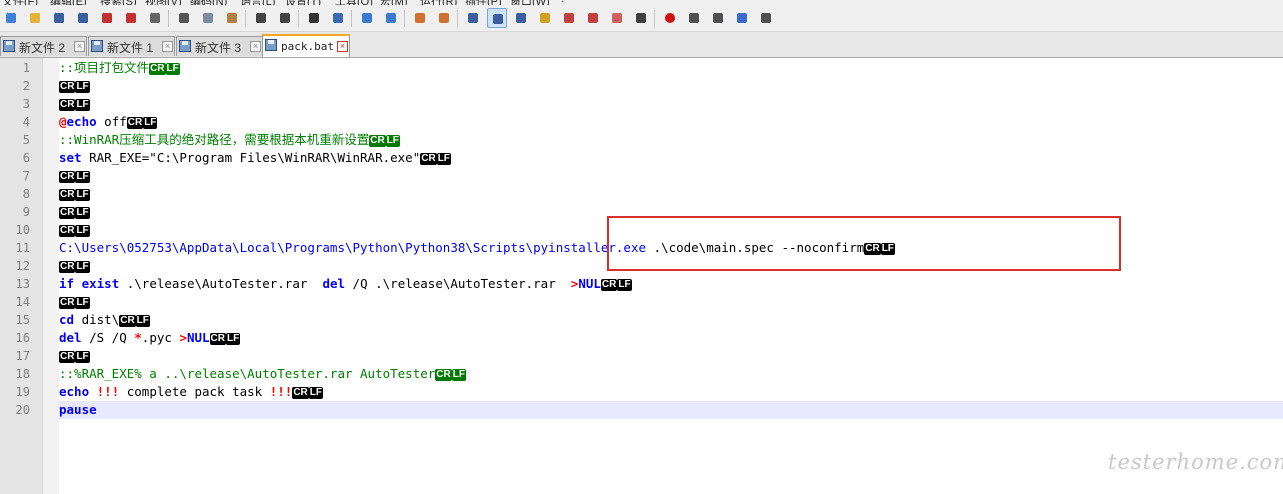 The width and height of the screenshot is (1283, 494). I want to click on find-icon, so click(314, 18).